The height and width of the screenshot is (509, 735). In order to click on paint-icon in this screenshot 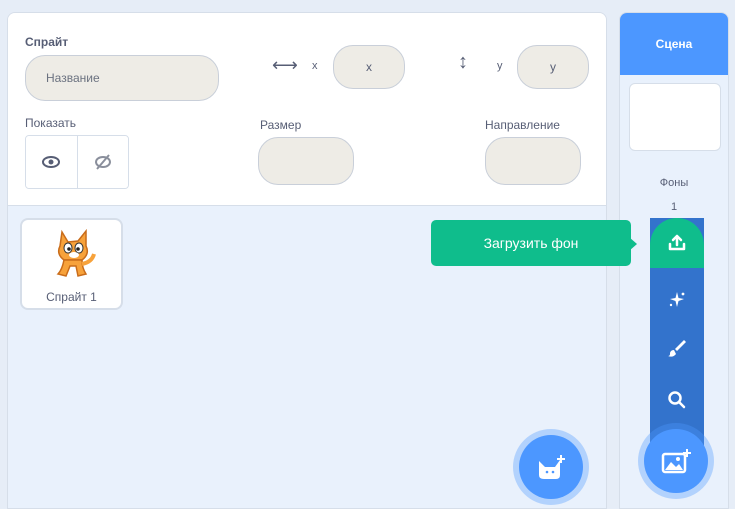, I will do `click(677, 348)`.